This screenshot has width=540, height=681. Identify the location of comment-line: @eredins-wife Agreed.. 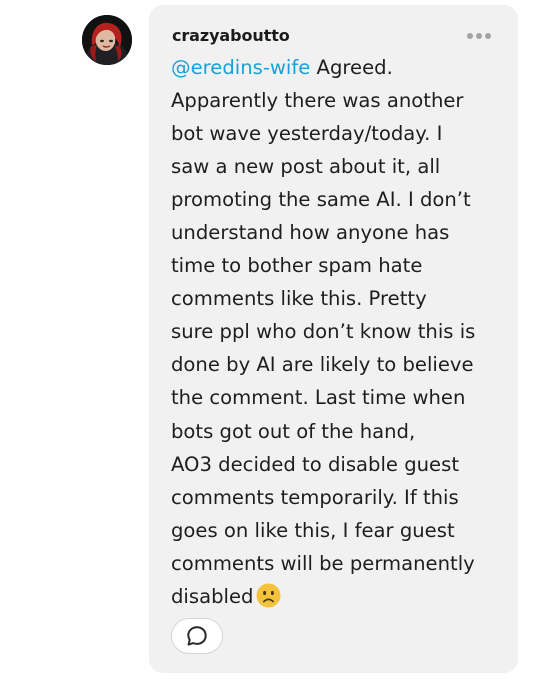
(282, 67).